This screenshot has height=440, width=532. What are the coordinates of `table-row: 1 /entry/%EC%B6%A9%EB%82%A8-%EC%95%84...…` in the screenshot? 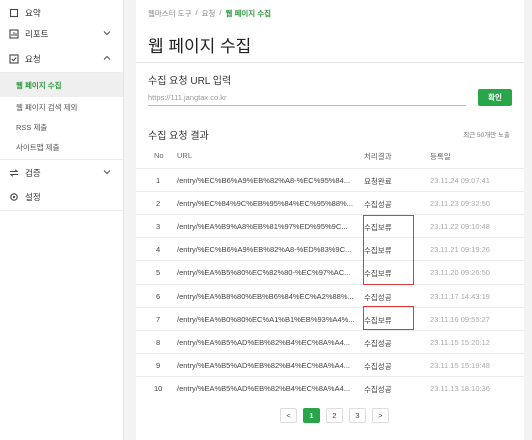 It's located at (330, 179).